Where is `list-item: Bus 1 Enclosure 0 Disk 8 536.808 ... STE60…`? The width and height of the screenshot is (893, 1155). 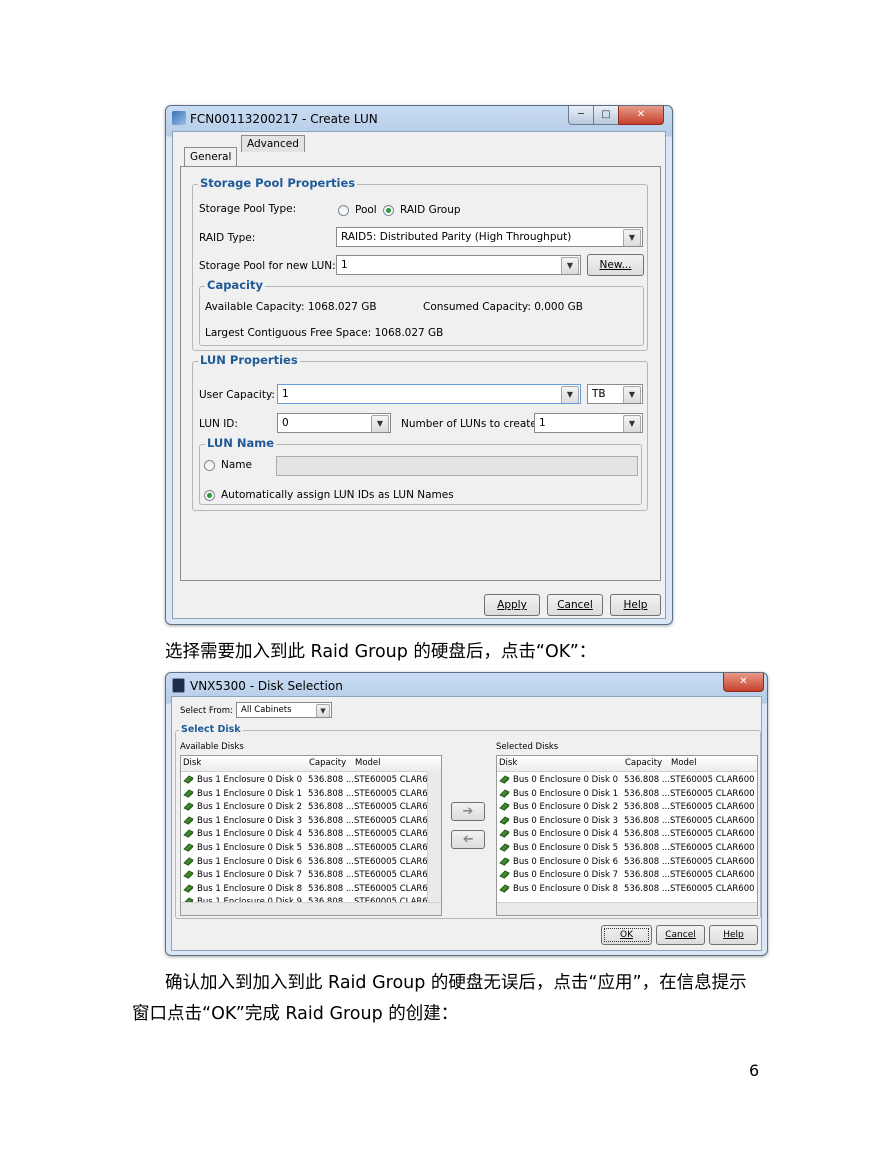 list-item: Bus 1 Enclosure 0 Disk 8 536.808 ... STE60… is located at coordinates (311, 890).